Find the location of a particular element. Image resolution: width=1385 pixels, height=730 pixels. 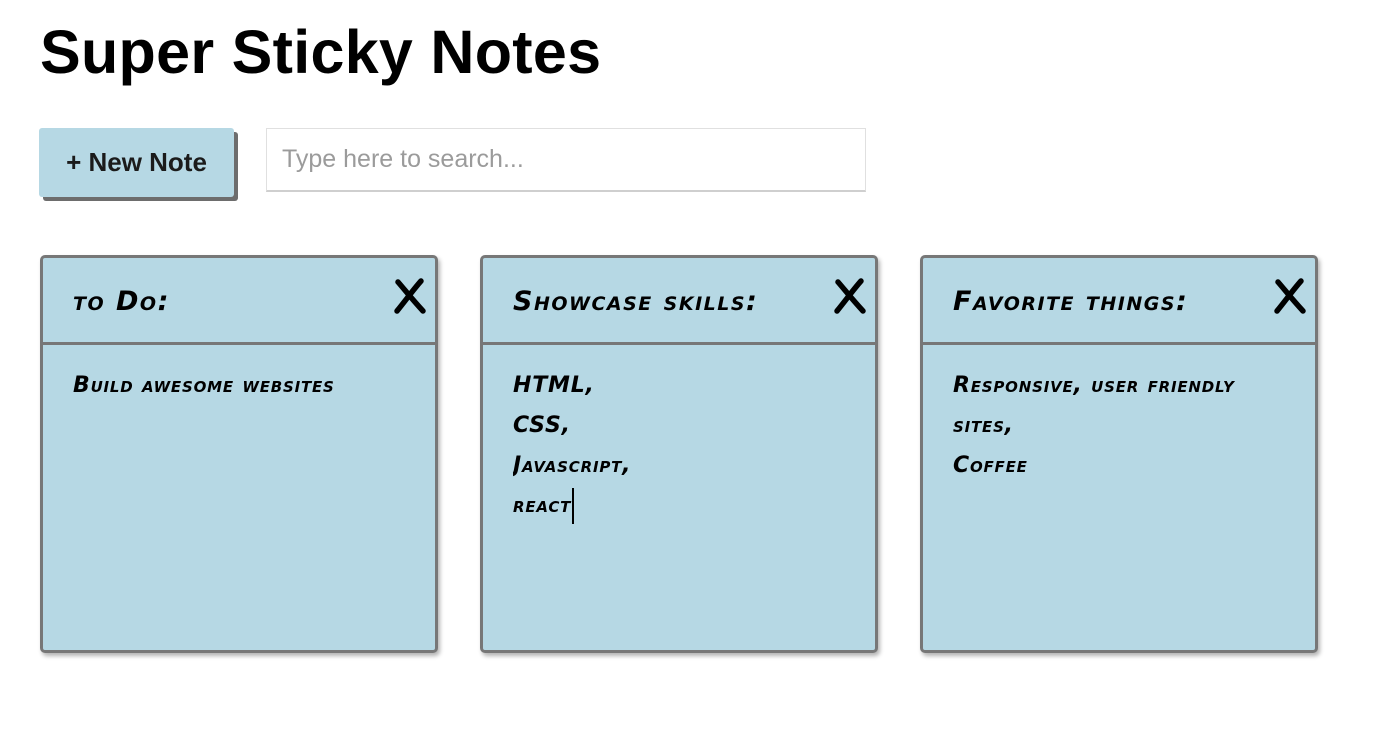

note-body: Responsive, user friendly sites, Coffee is located at coordinates (1125, 501).